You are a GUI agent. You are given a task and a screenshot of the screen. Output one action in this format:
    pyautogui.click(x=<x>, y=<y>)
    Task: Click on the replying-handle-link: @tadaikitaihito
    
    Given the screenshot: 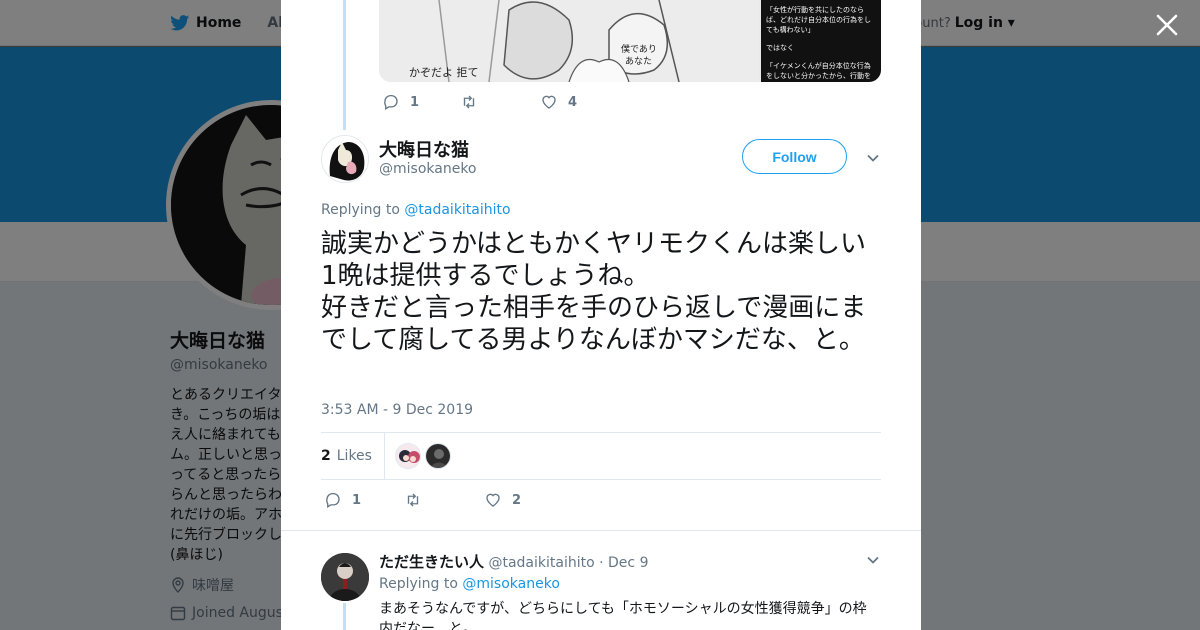 What is the action you would take?
    pyautogui.click(x=457, y=210)
    